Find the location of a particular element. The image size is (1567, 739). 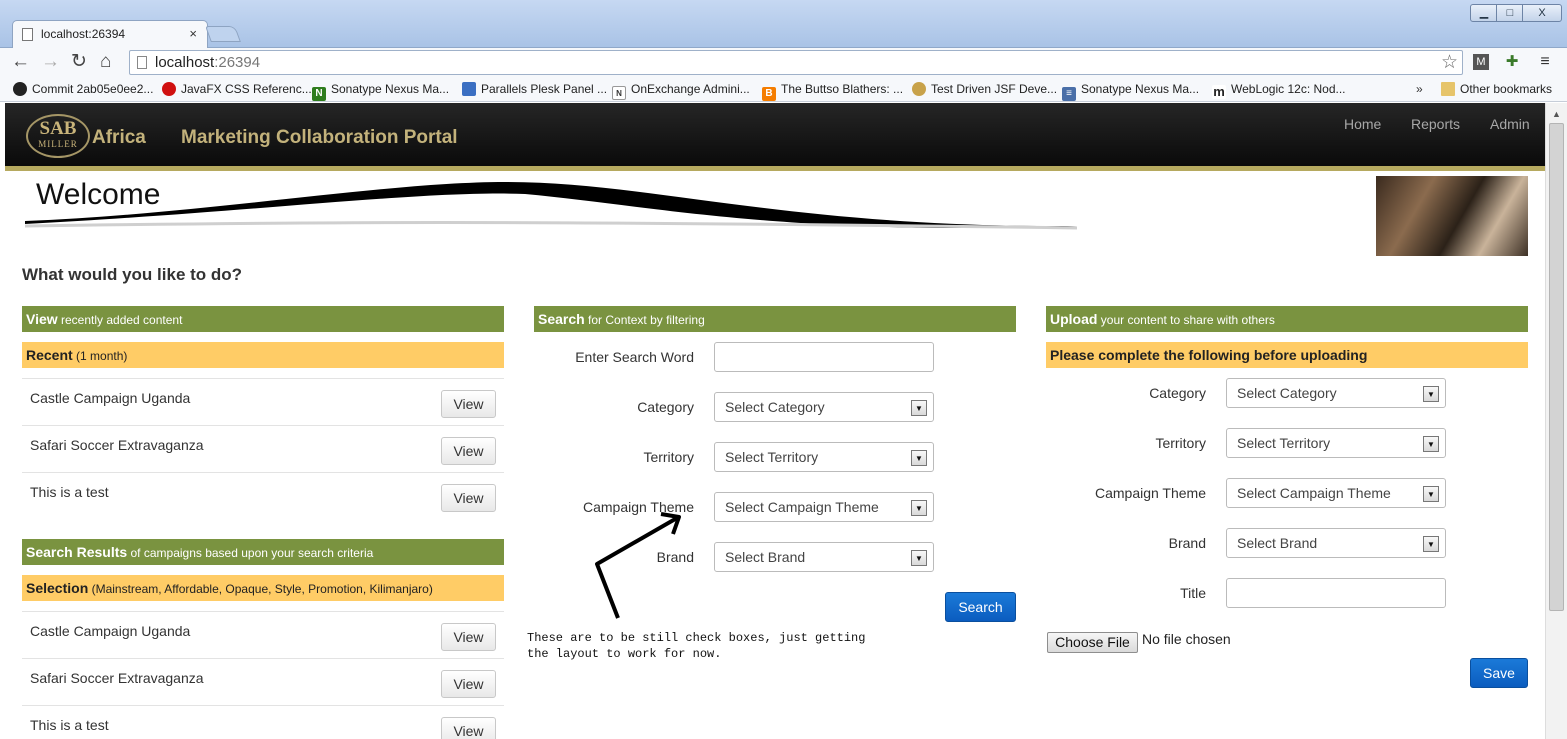

list-item: Safari Soccer Extravaganza View is located at coordinates (263, 448).